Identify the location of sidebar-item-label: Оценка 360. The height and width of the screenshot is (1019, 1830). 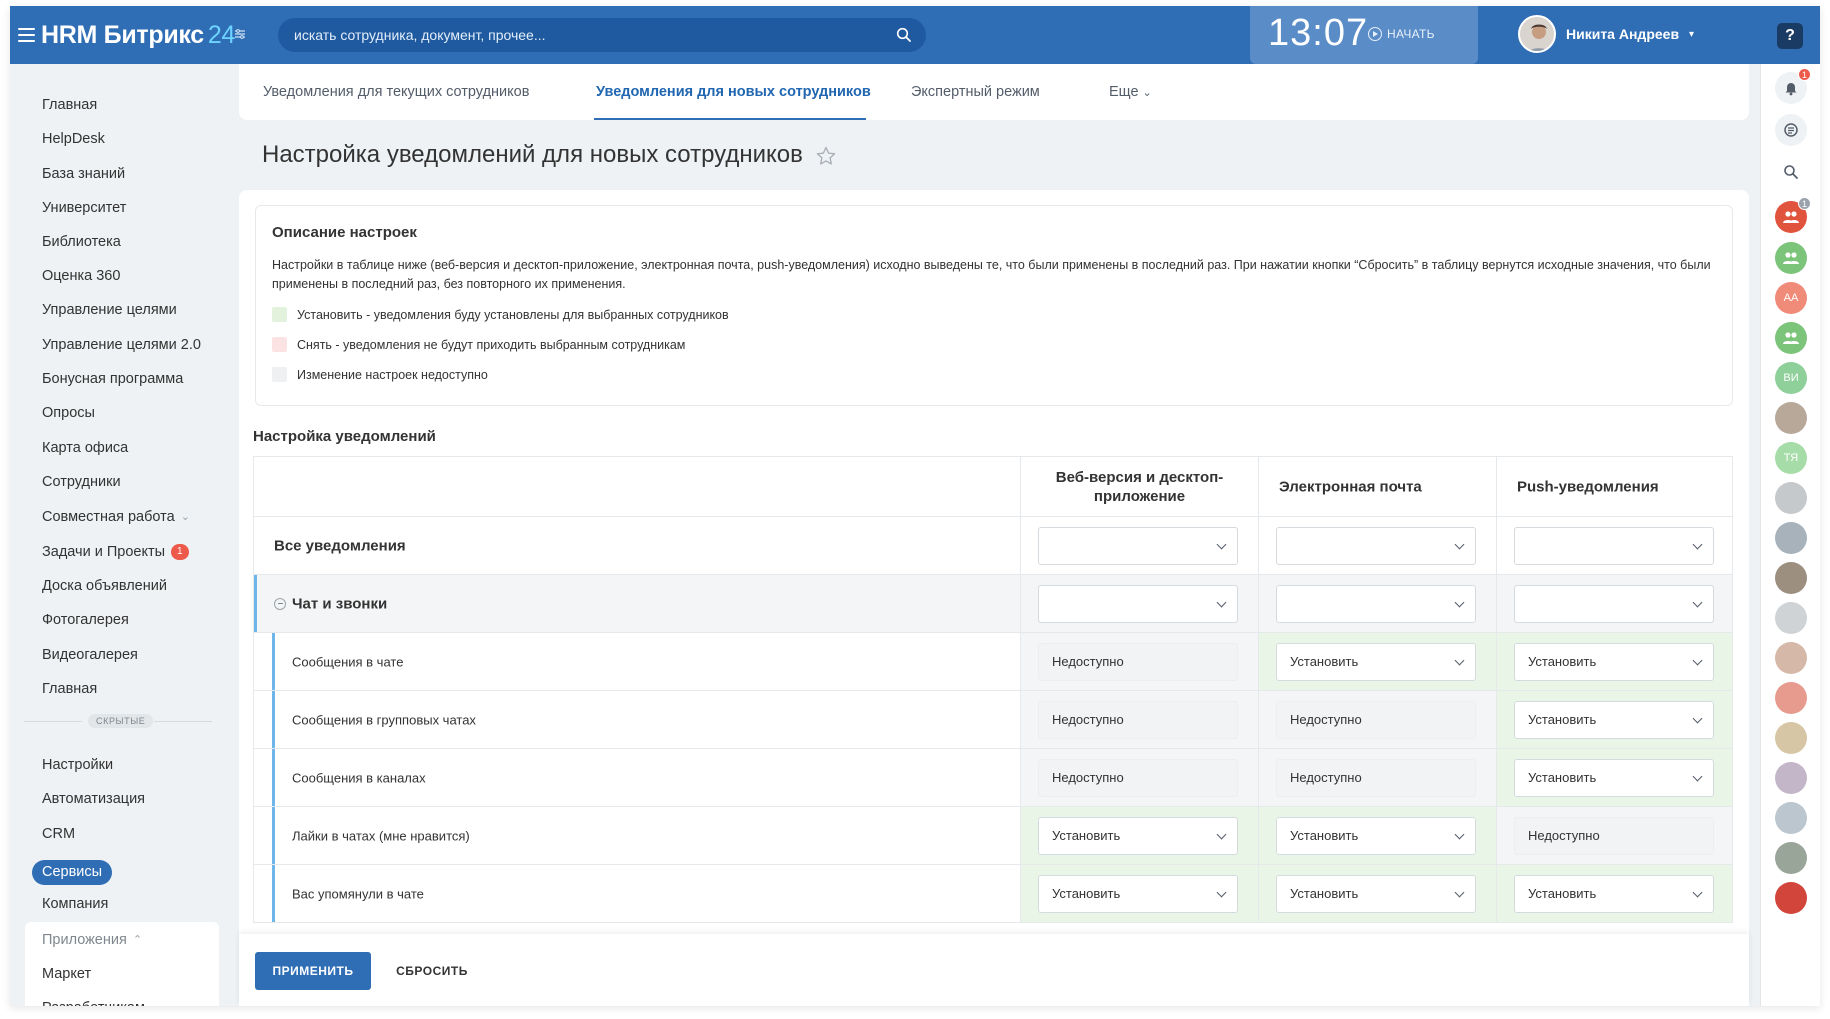
(81, 276).